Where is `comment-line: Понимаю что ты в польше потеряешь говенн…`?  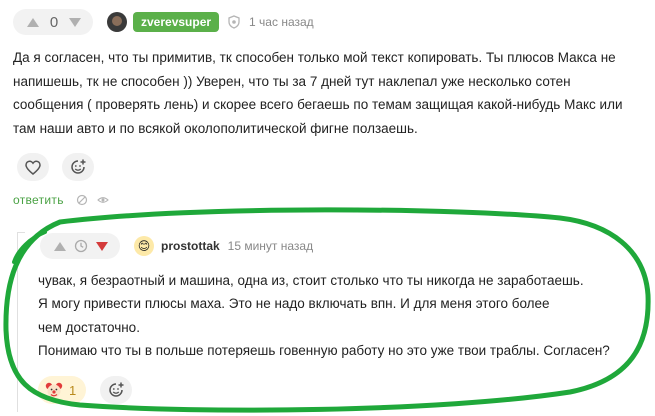
comment-line: Понимаю что ты в польше потеряешь говенн… is located at coordinates (324, 350).